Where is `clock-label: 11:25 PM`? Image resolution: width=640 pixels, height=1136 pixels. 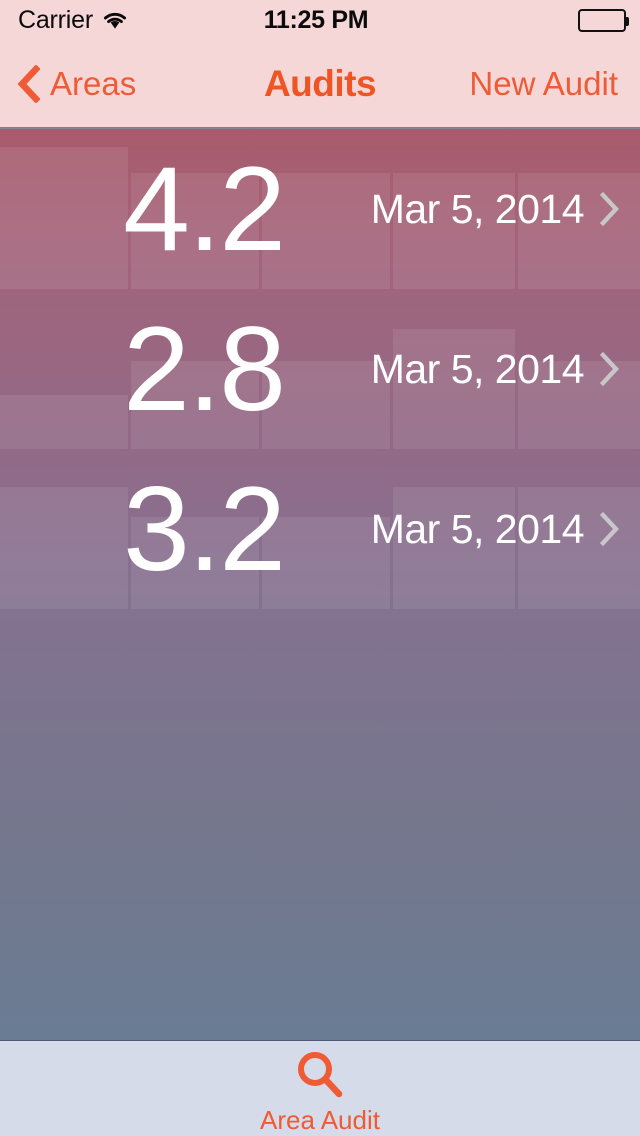
clock-label: 11:25 PM is located at coordinates (316, 19).